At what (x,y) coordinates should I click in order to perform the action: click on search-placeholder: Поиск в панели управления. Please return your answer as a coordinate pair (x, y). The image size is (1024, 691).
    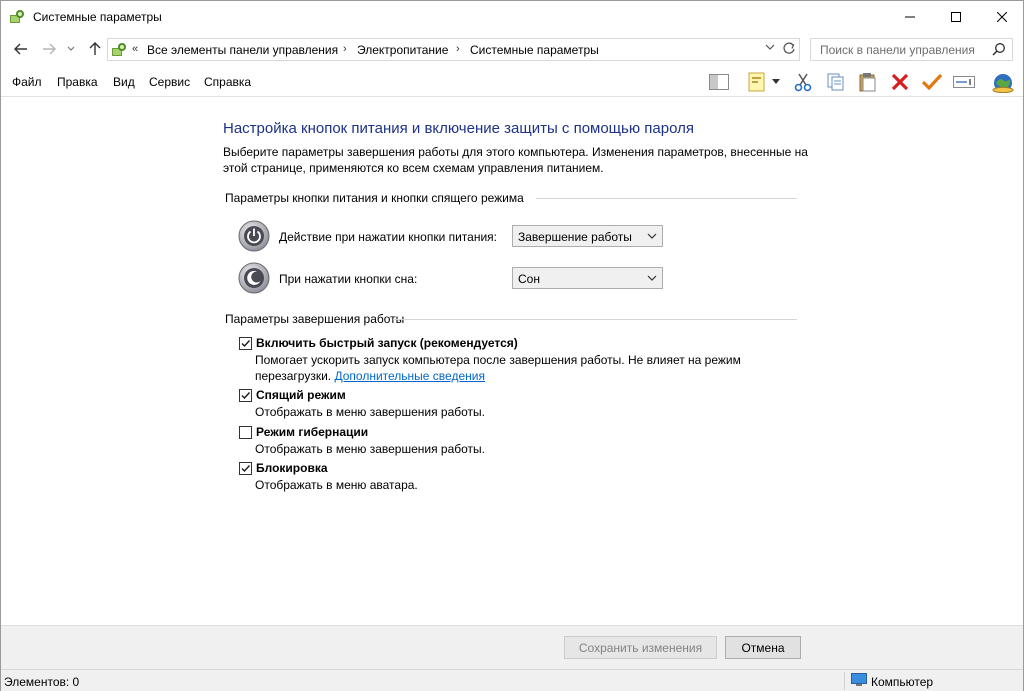
    Looking at the image, I should click on (897, 50).